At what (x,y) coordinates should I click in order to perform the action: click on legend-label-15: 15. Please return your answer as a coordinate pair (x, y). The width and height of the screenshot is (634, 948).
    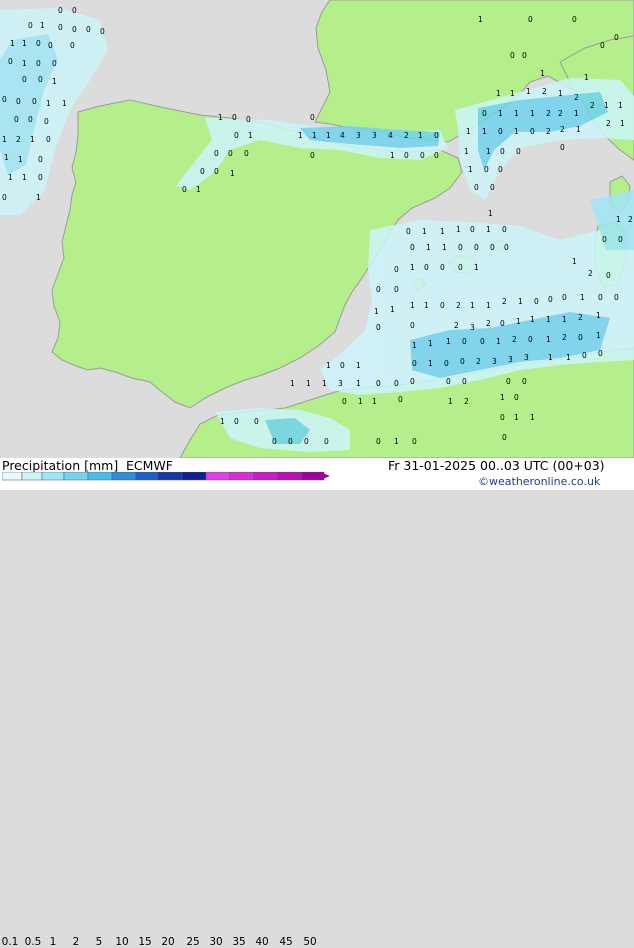
    Looking at the image, I should click on (145, 942).